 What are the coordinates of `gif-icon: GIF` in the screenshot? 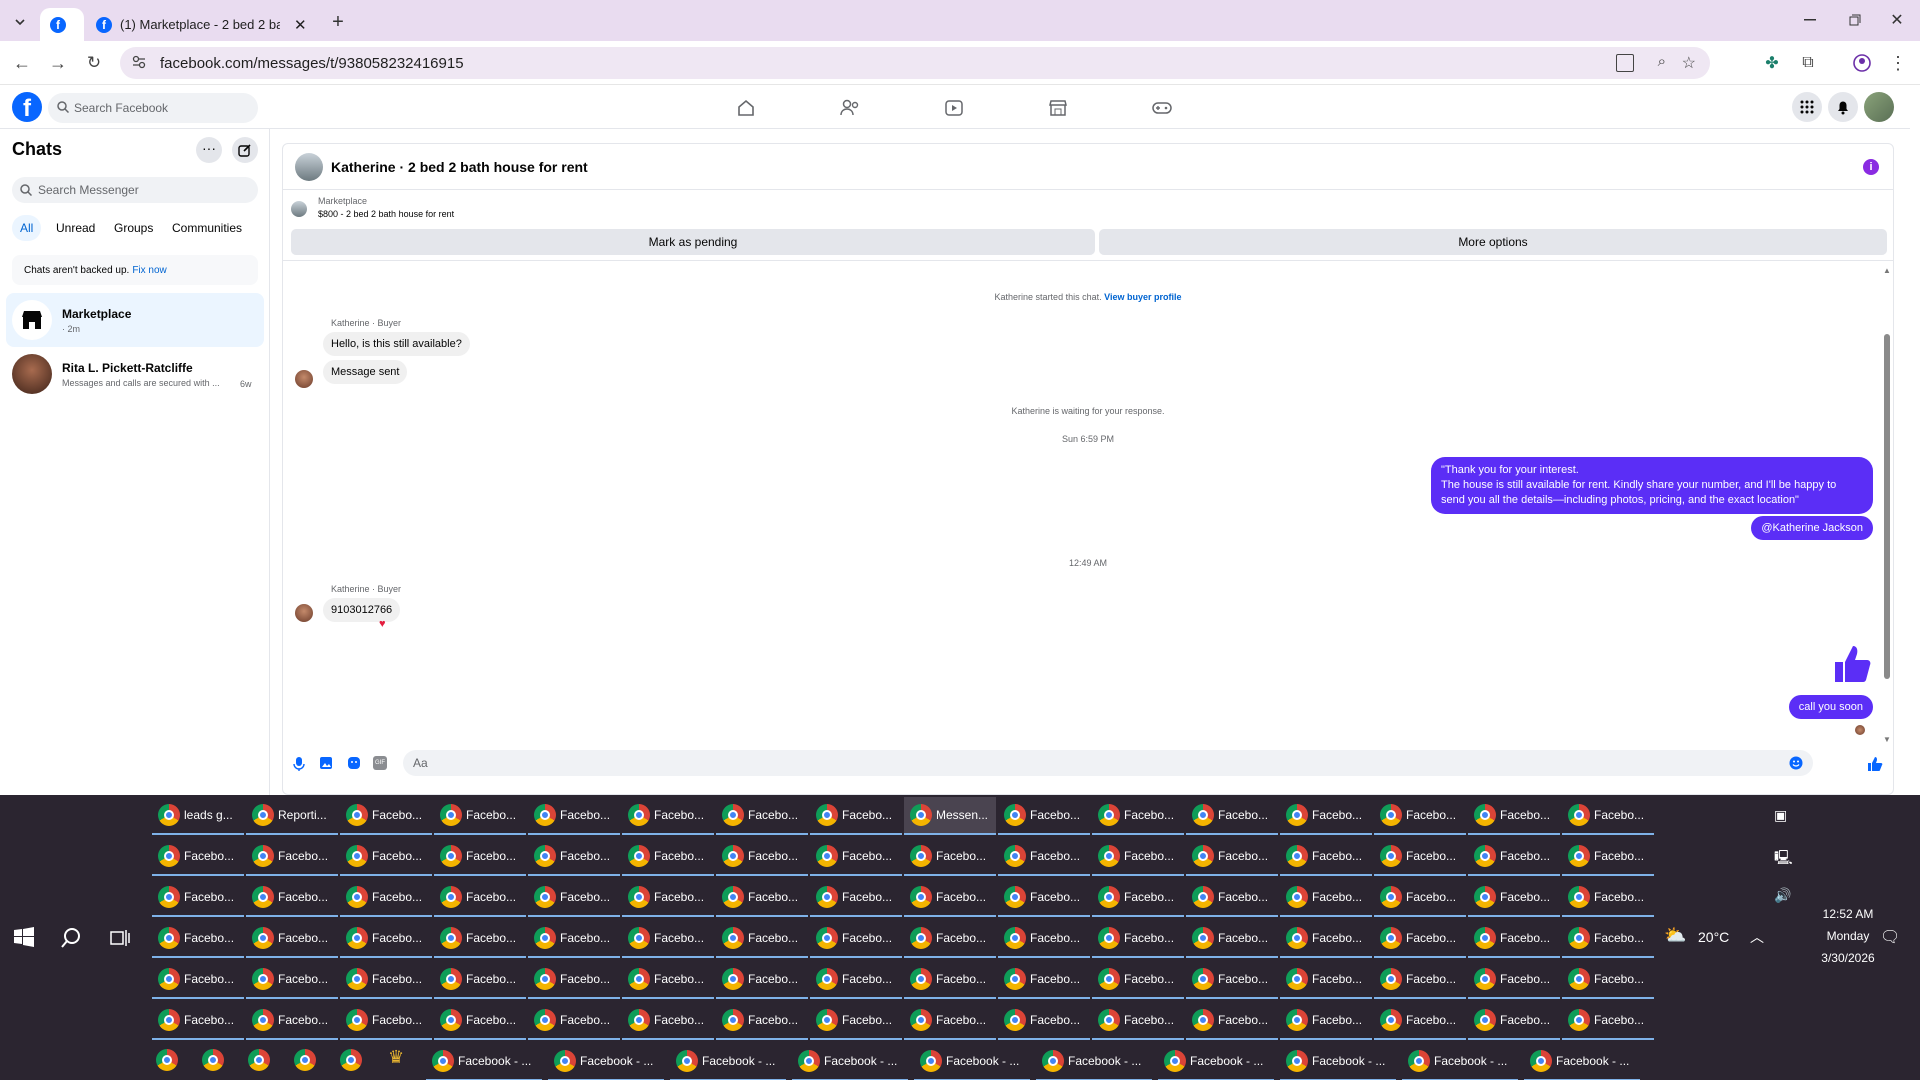 It's located at (380, 763).